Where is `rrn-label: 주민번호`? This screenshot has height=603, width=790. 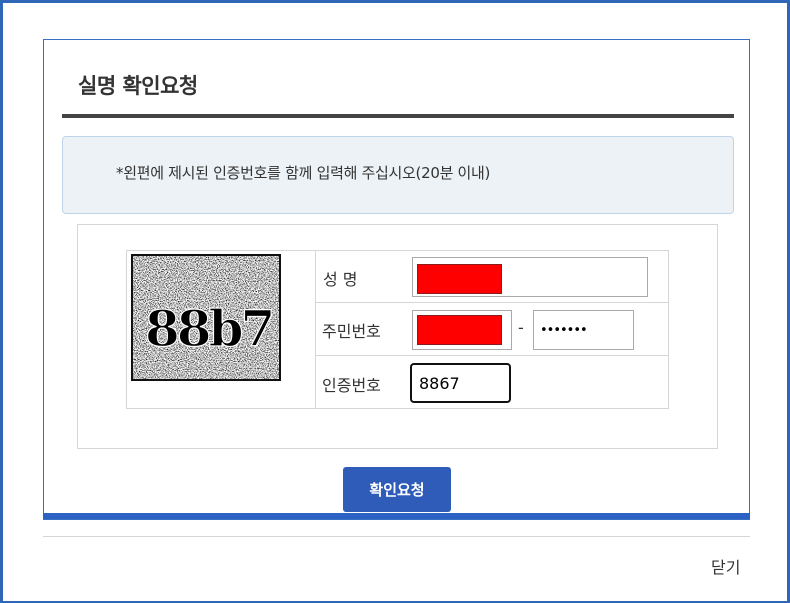
rrn-label: 주민번호 is located at coordinates (351, 331).